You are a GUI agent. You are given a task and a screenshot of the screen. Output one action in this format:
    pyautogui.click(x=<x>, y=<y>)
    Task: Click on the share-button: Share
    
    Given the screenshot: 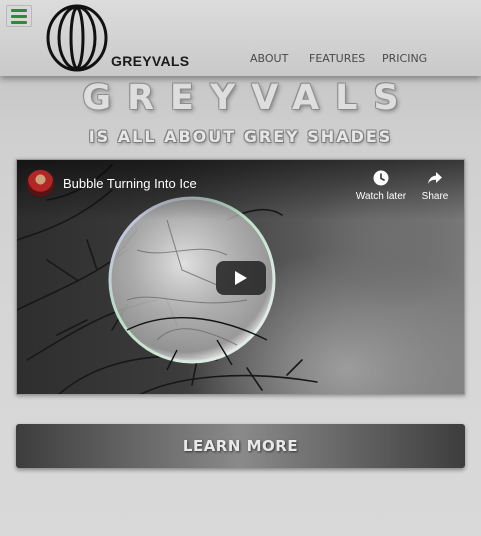 What is the action you would take?
    pyautogui.click(x=435, y=186)
    